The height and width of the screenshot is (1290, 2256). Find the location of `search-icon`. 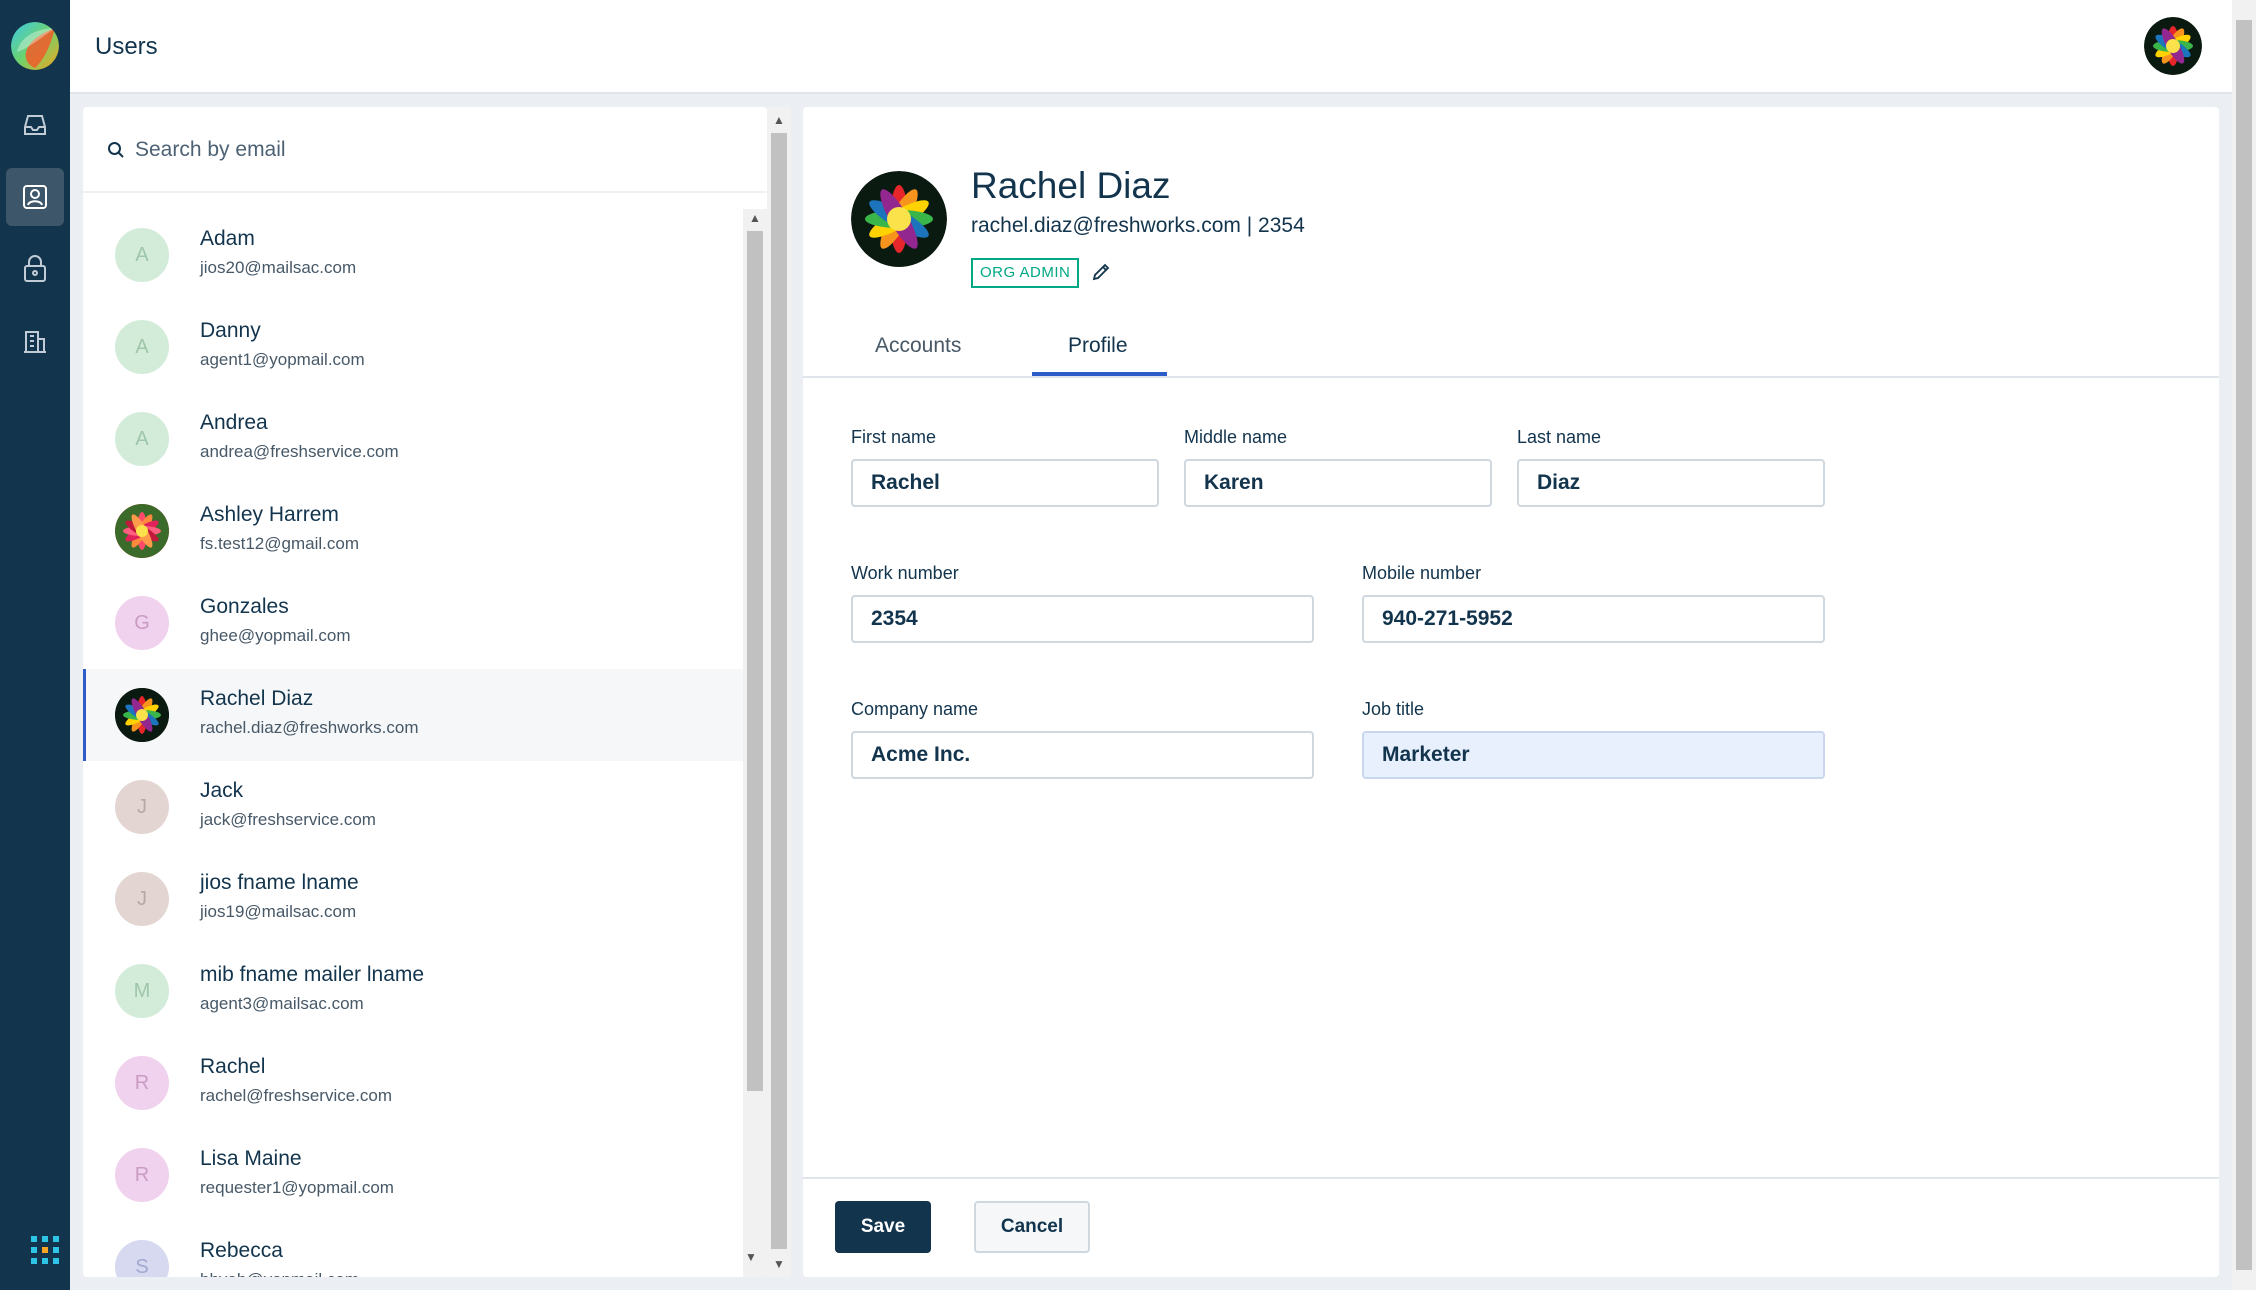

search-icon is located at coordinates (116, 150).